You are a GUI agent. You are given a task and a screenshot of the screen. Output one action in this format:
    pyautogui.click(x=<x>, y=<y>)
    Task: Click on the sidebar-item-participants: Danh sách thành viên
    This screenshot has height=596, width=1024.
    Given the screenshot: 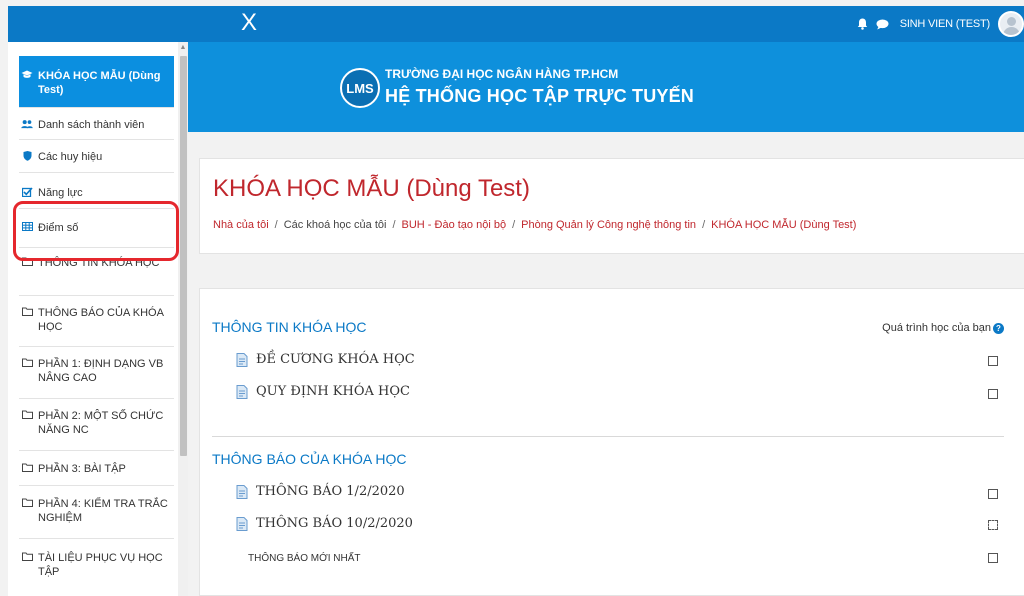 What is the action you would take?
    pyautogui.click(x=96, y=124)
    